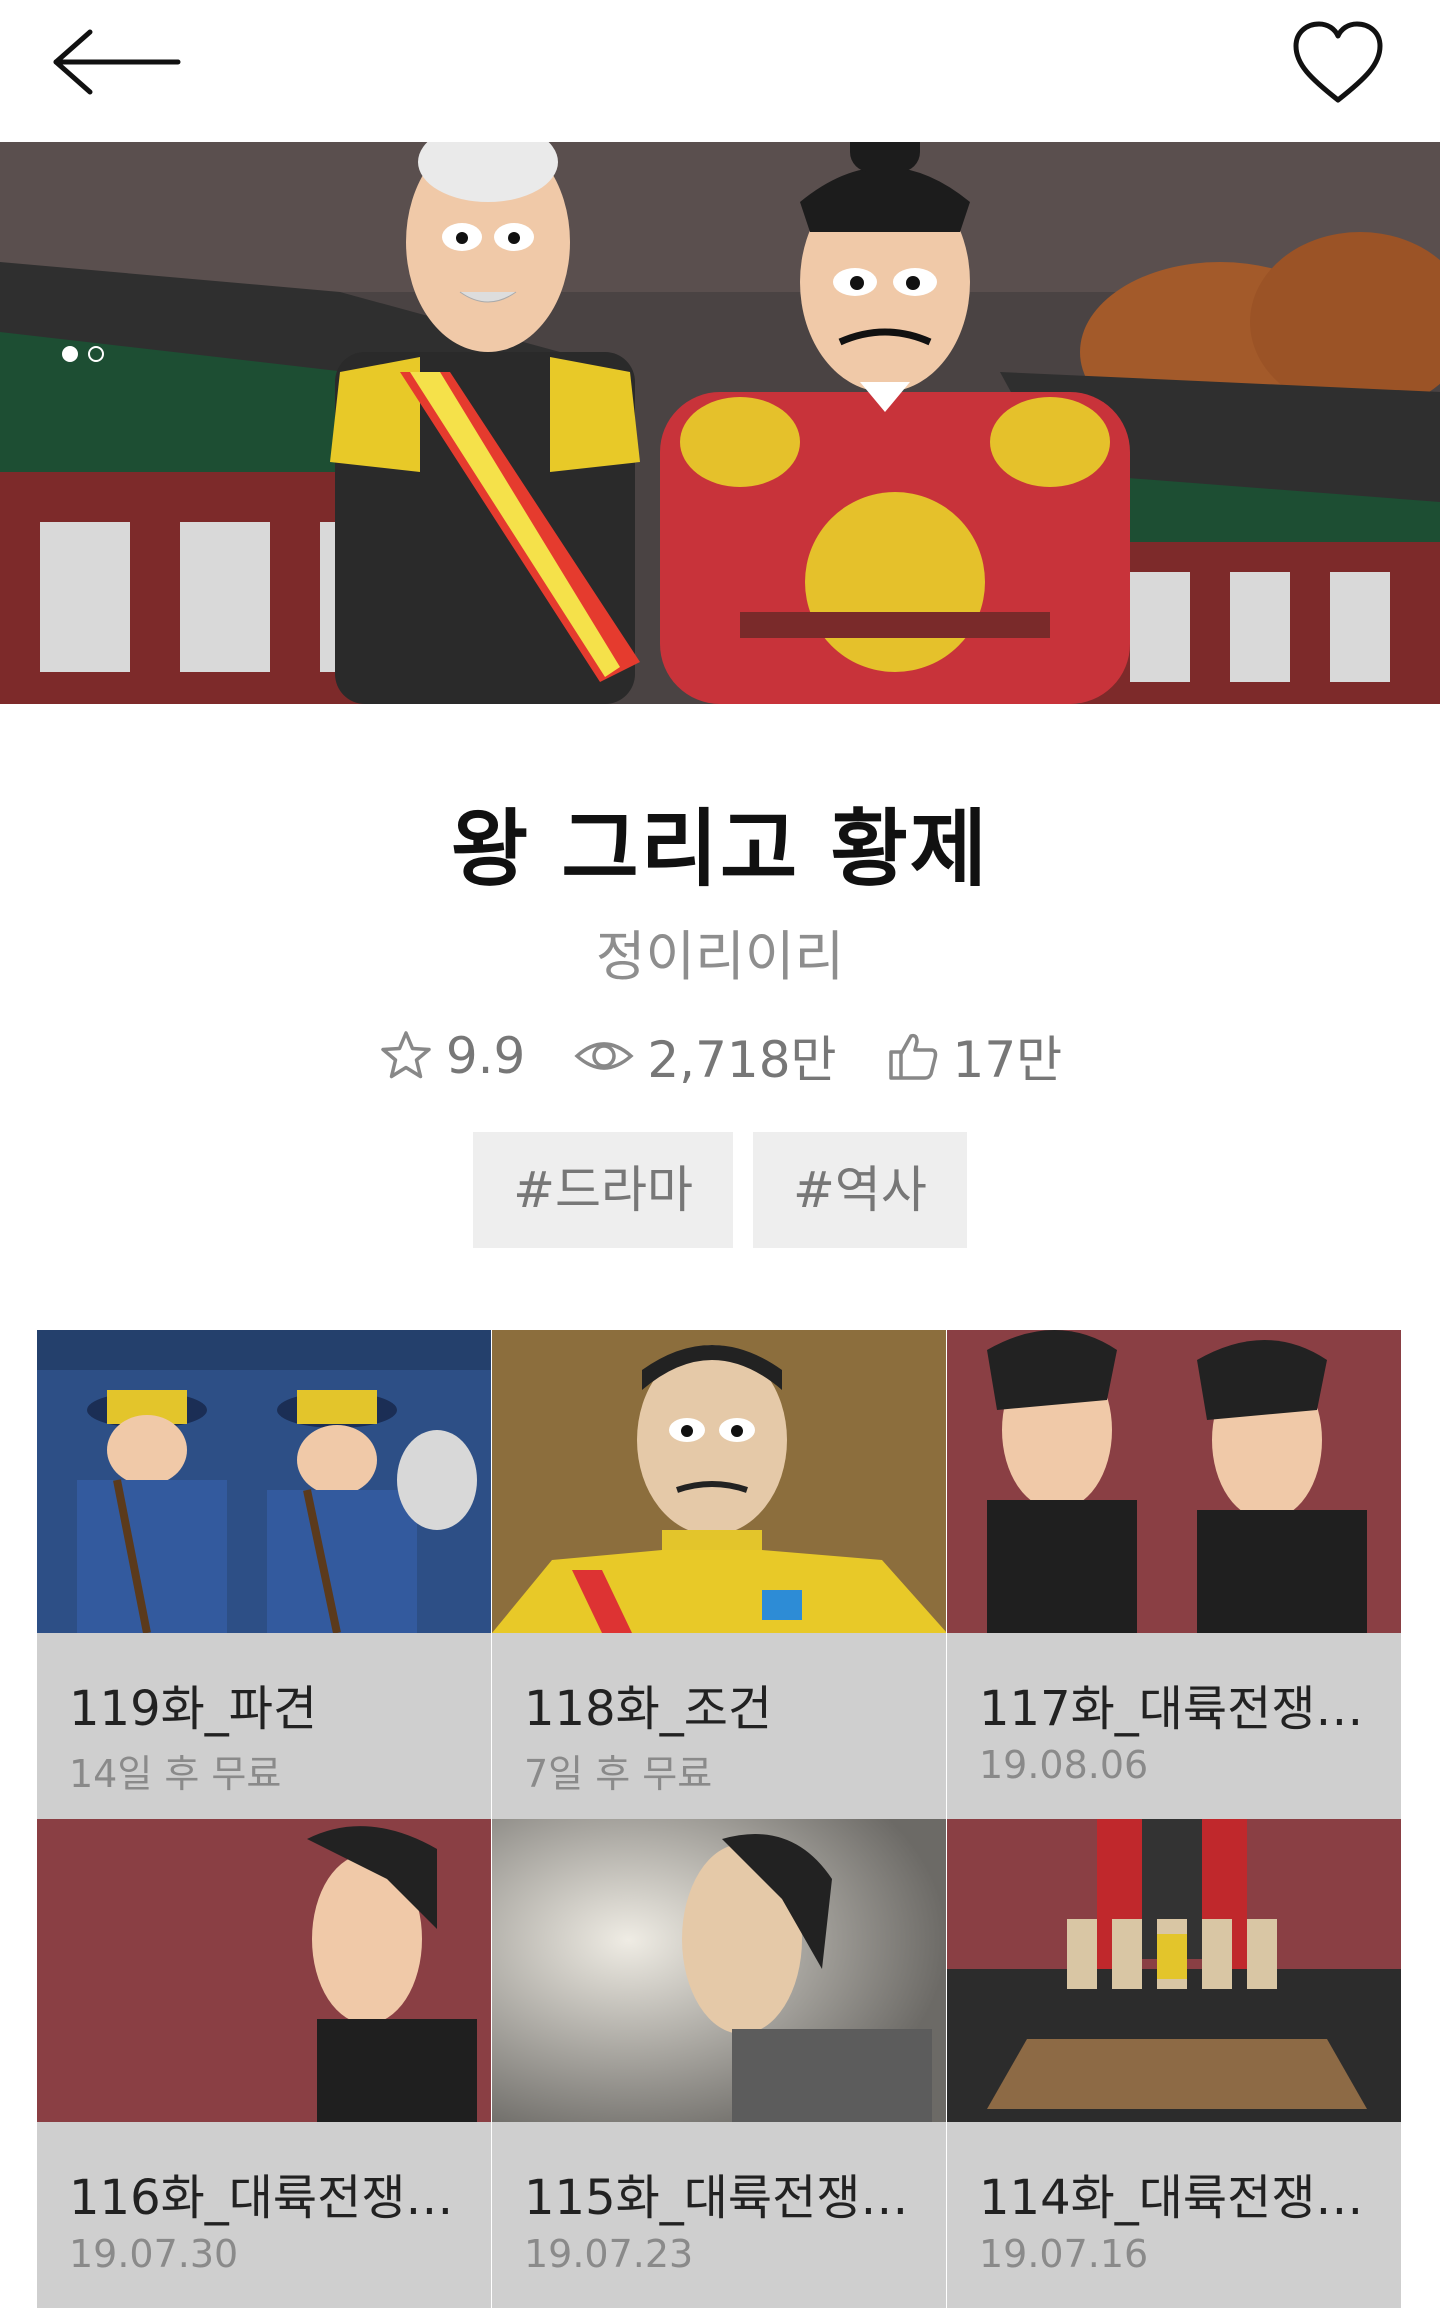 The height and width of the screenshot is (2308, 1440). I want to click on series-author: 정이리이리, so click(720, 951).